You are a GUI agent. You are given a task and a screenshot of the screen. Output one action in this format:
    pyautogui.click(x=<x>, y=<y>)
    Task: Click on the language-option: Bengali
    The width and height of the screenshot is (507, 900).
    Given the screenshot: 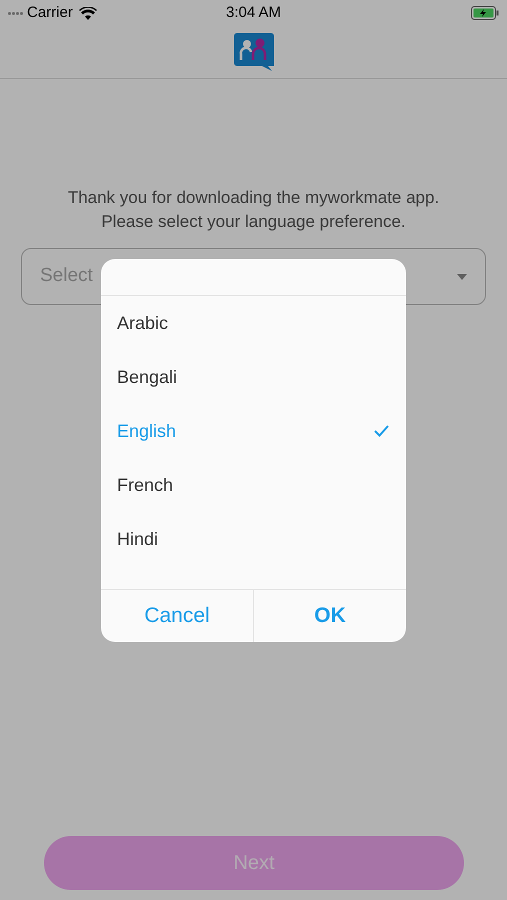 What is the action you would take?
    pyautogui.click(x=253, y=377)
    